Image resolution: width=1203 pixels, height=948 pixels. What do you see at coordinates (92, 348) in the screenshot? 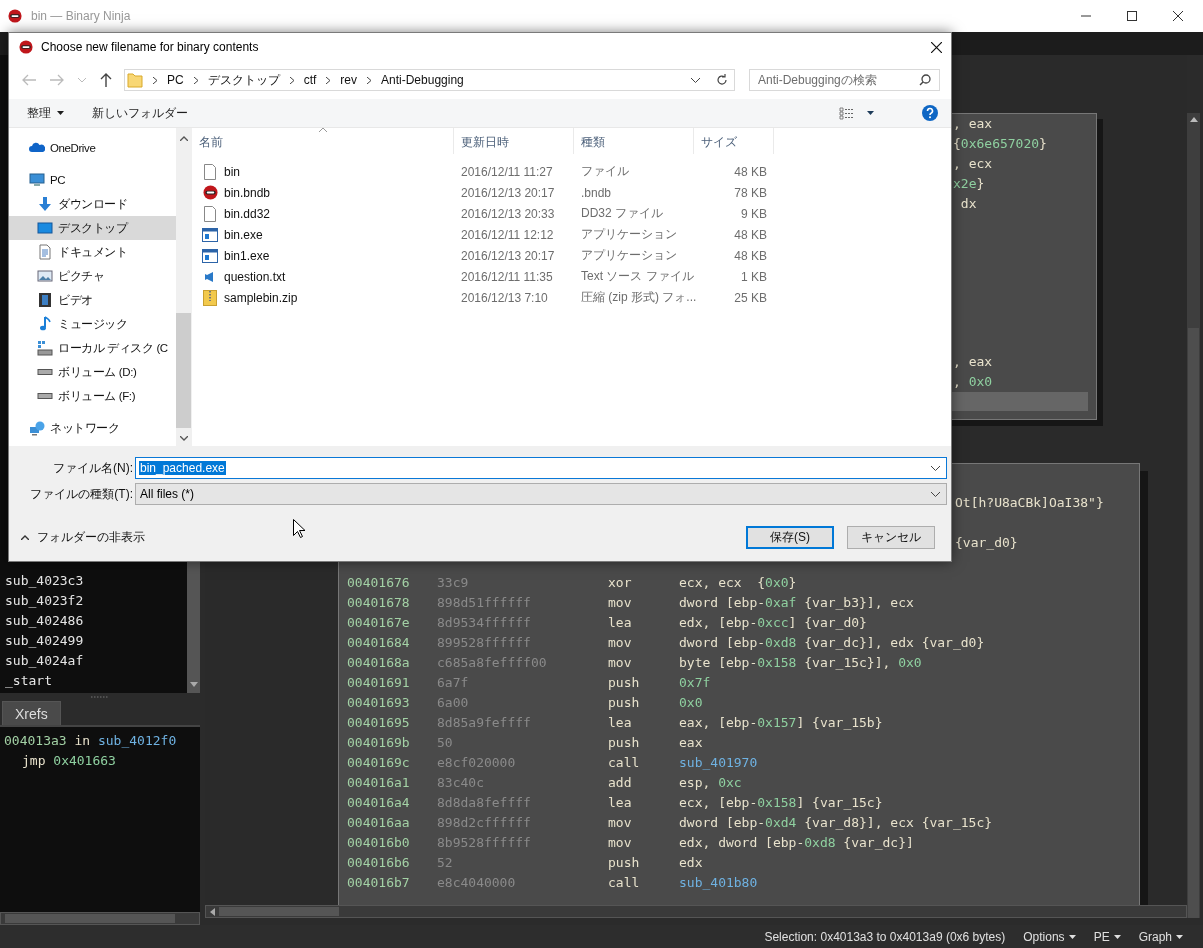
I see `nav-item: ローカル ディスク (C` at bounding box center [92, 348].